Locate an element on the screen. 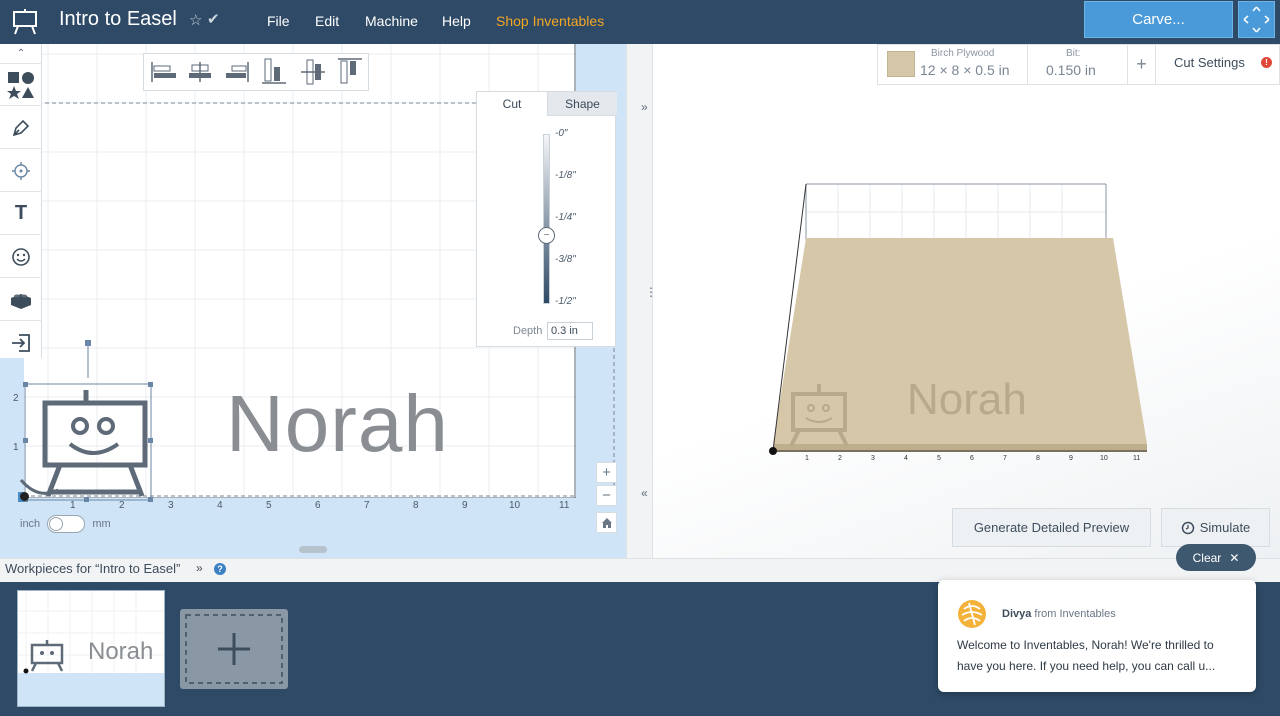  unit-toggle: inch mm is located at coordinates (65, 524).